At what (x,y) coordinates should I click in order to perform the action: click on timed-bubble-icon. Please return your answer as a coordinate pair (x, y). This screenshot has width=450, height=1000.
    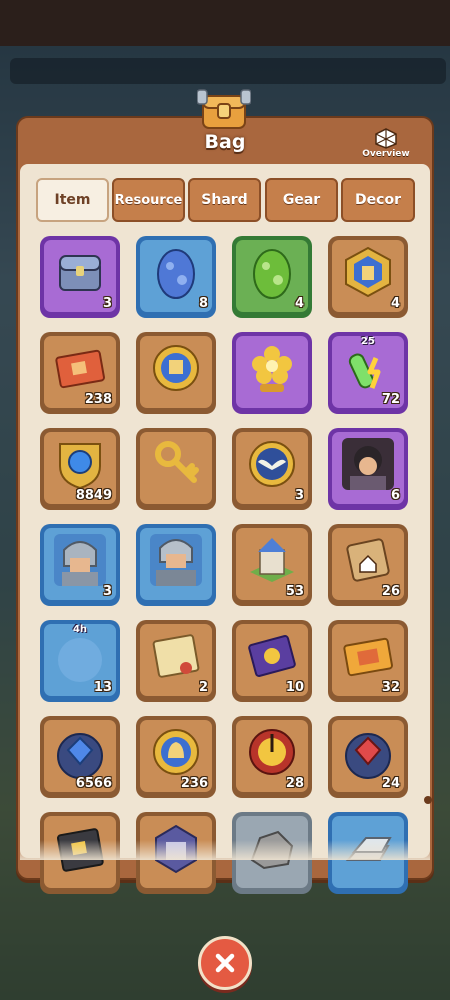
    Looking at the image, I should click on (80, 660).